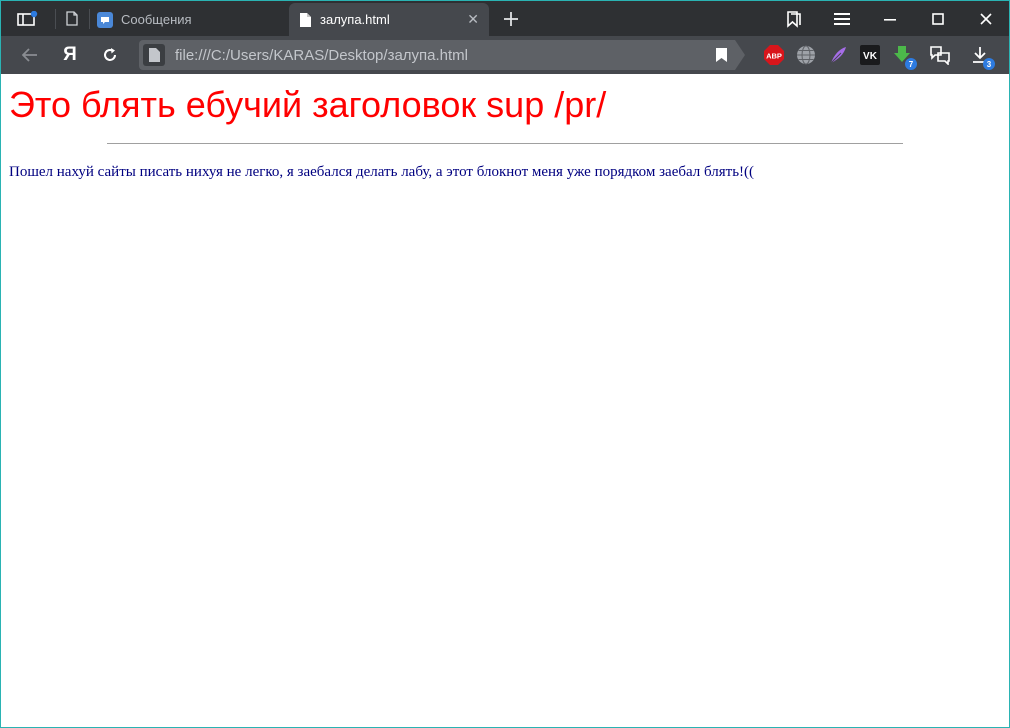 Image resolution: width=1010 pixels, height=728 pixels. Describe the element at coordinates (473, 19) in the screenshot. I see `close-tab-icon: ✕` at that location.